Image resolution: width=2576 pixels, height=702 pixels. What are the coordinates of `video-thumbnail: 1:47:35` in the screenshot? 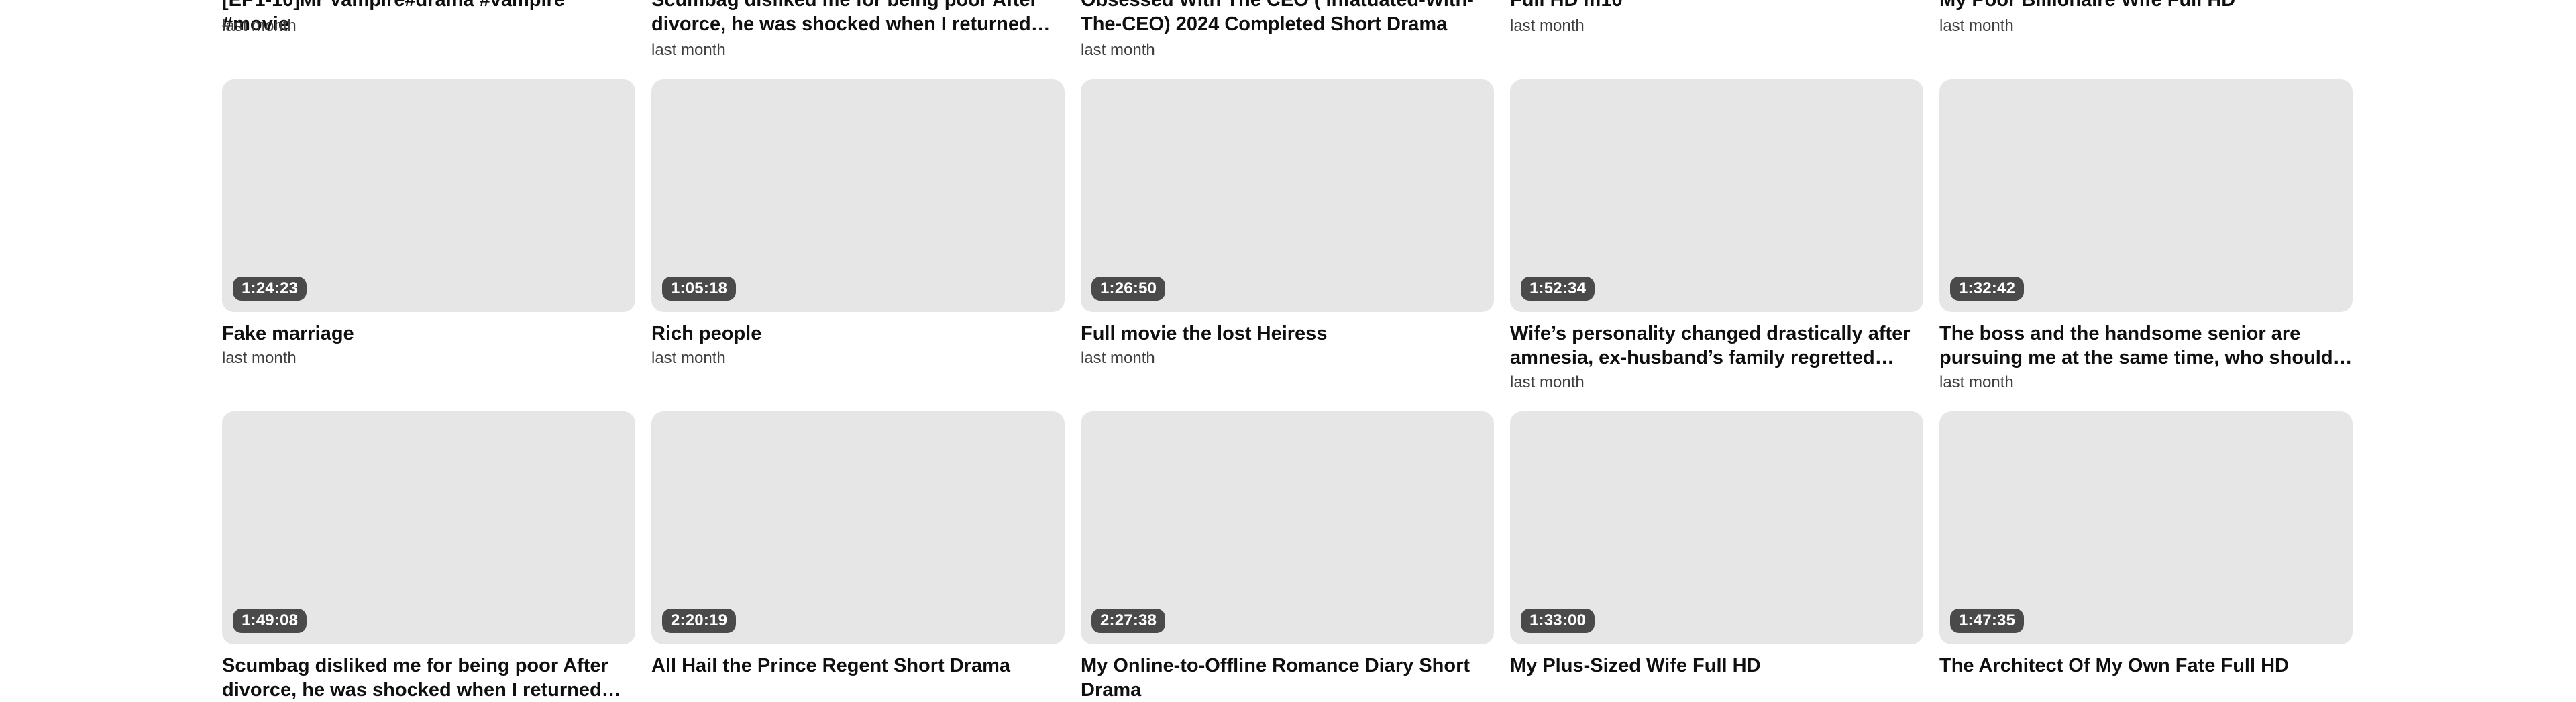 It's located at (2146, 527).